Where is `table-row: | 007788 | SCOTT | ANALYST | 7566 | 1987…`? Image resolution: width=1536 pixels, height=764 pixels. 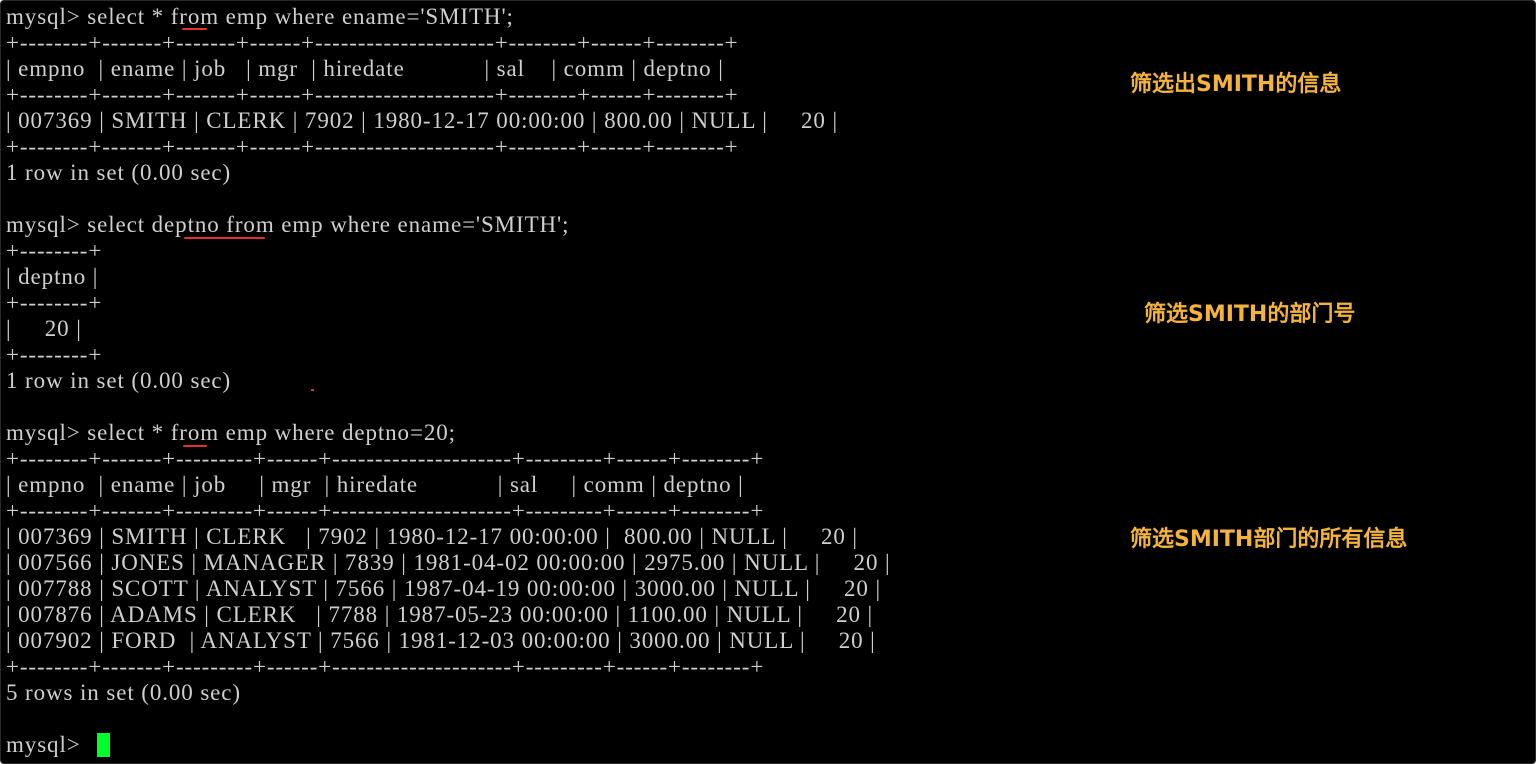 table-row: | 007788 | SCOTT | ANALYST | 7566 | 1987… is located at coordinates (443, 588).